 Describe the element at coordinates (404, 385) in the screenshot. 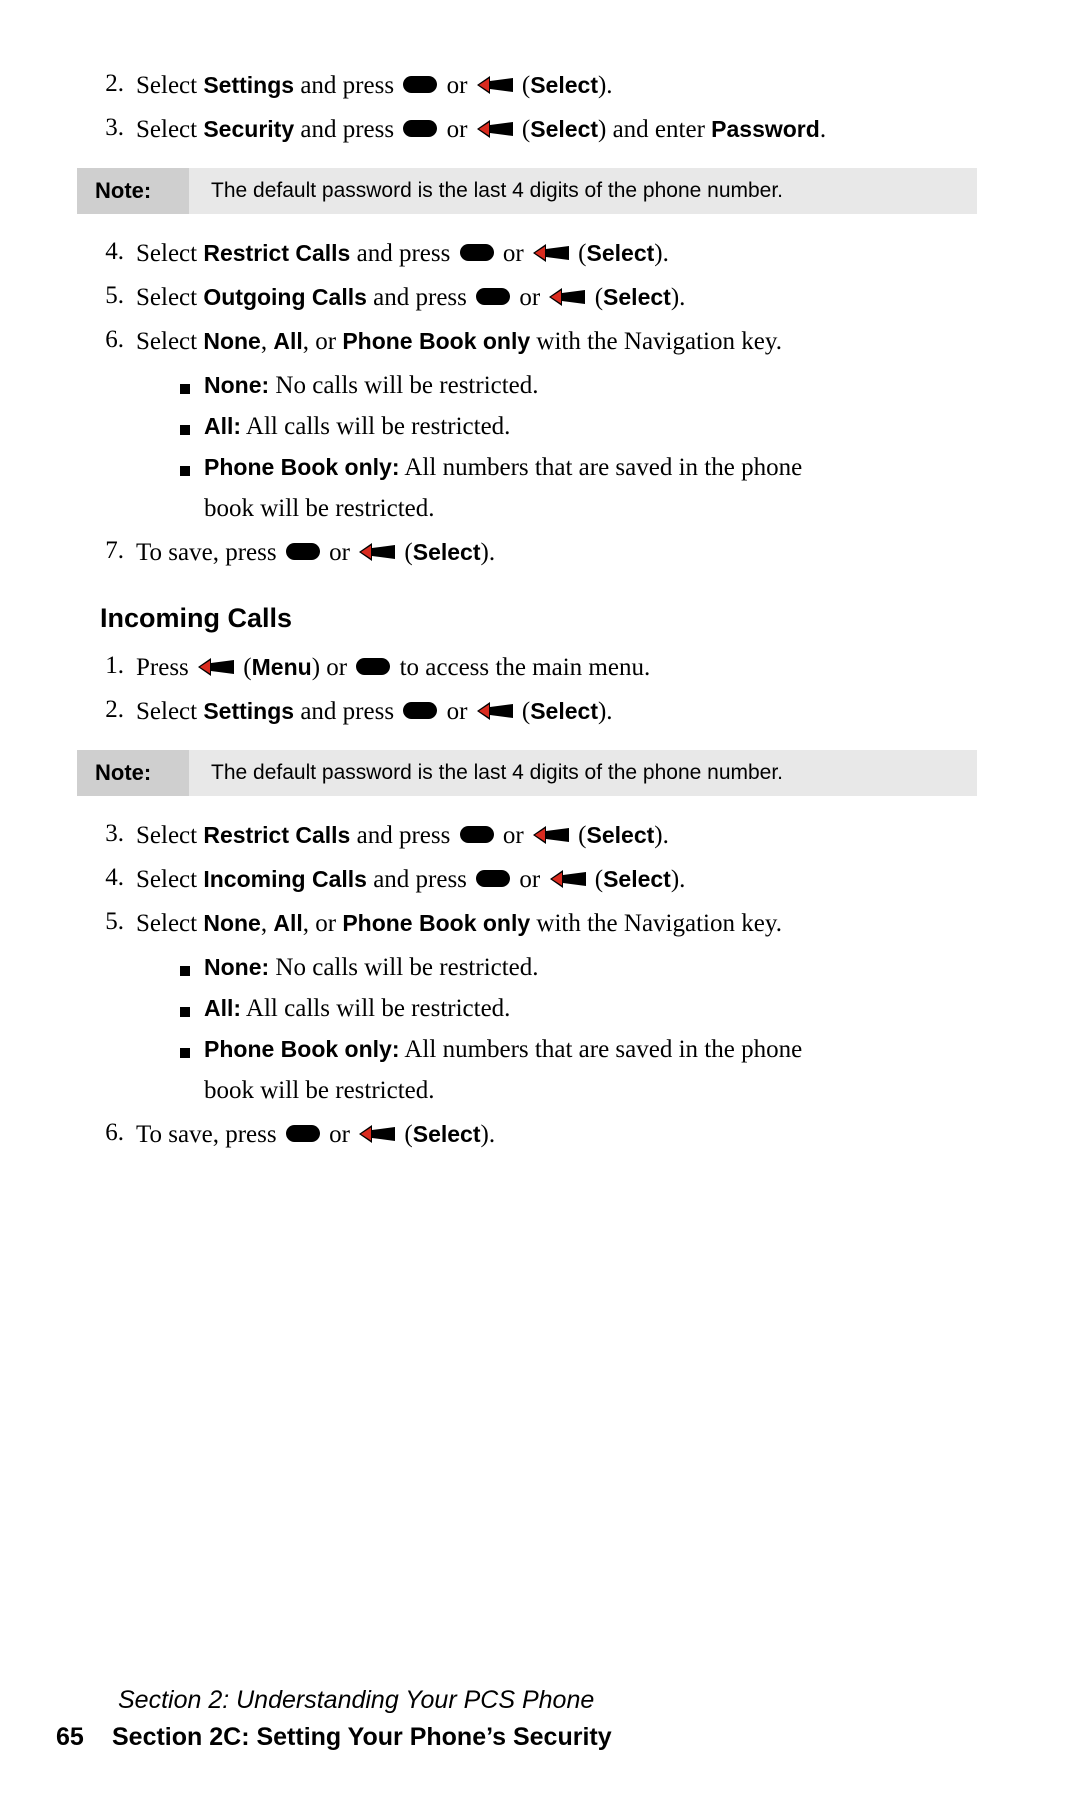

I see `bullet-desc: No calls will be restricted.` at that location.